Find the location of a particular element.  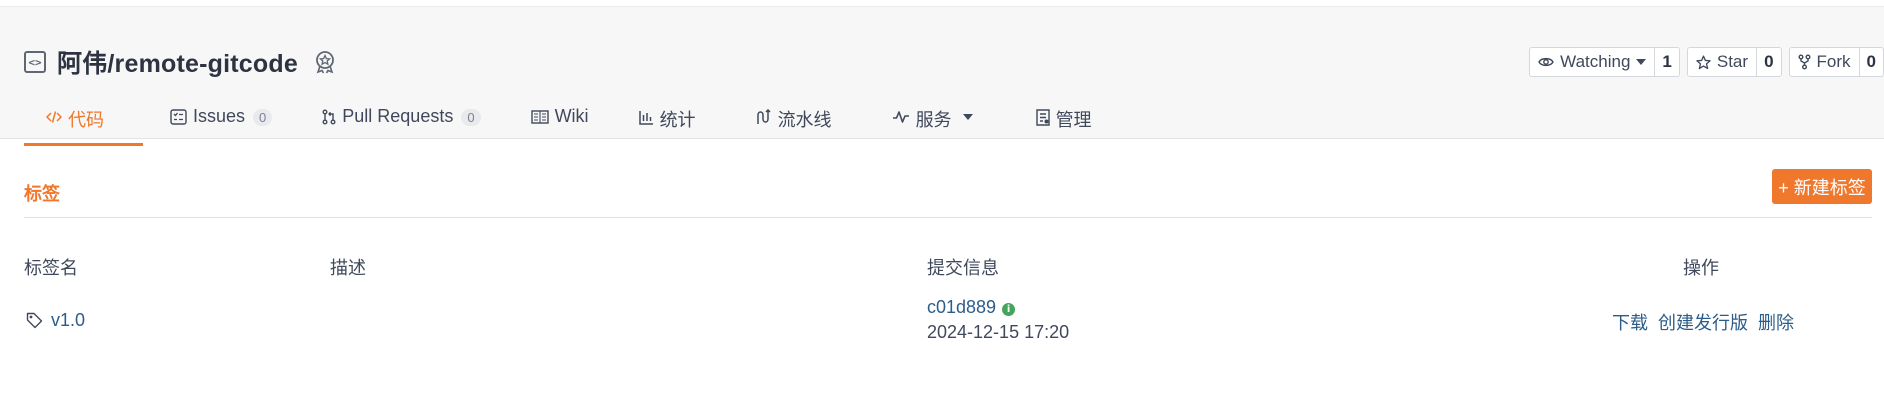

pipeline-icon is located at coordinates (764, 117).